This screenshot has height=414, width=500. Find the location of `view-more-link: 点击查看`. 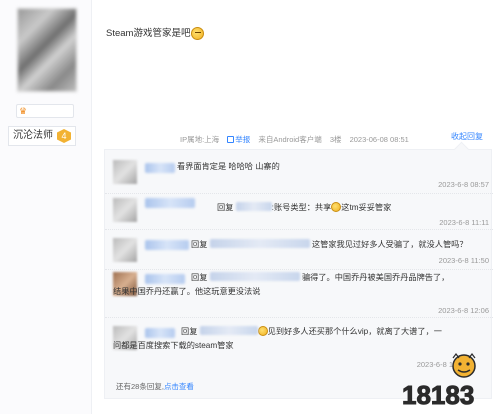

view-more-link: 点击查看 is located at coordinates (179, 386).